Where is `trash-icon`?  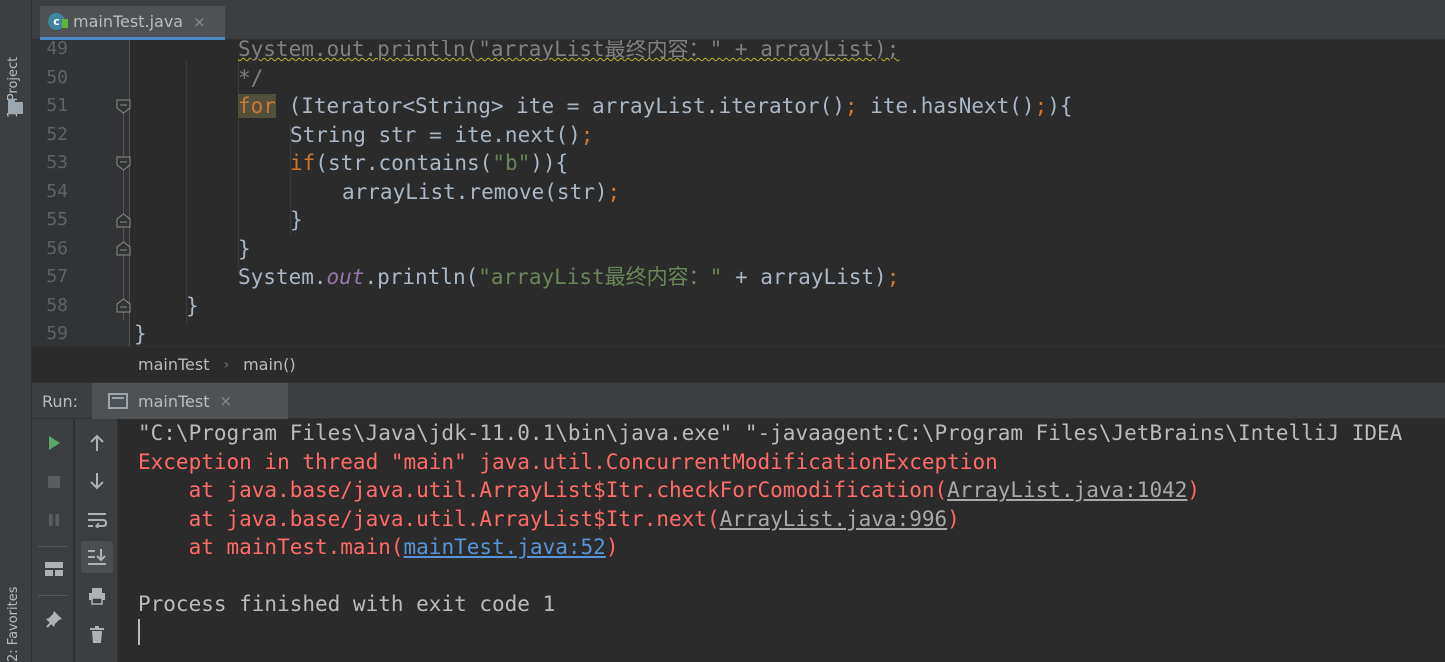 trash-icon is located at coordinates (97, 634).